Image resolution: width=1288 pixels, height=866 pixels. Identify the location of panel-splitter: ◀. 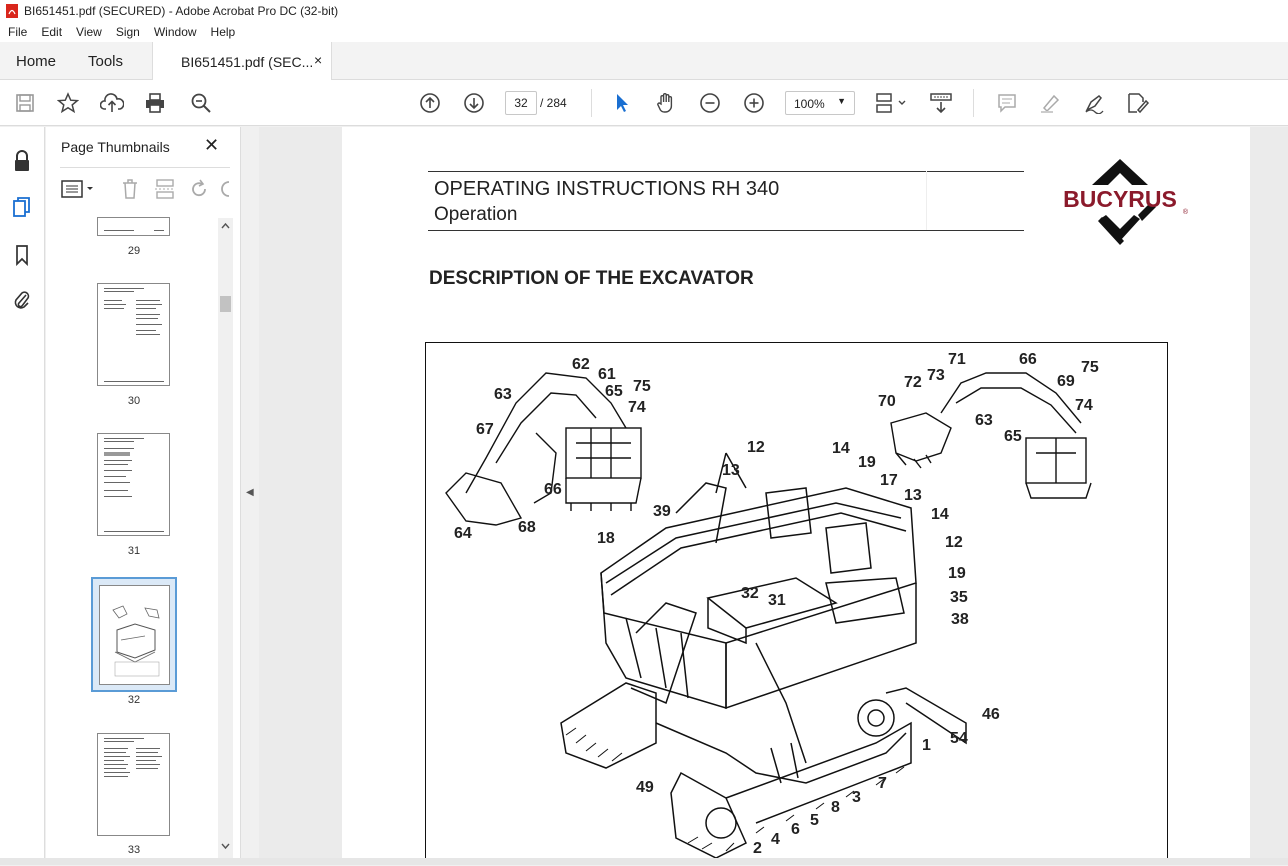
(249, 496).